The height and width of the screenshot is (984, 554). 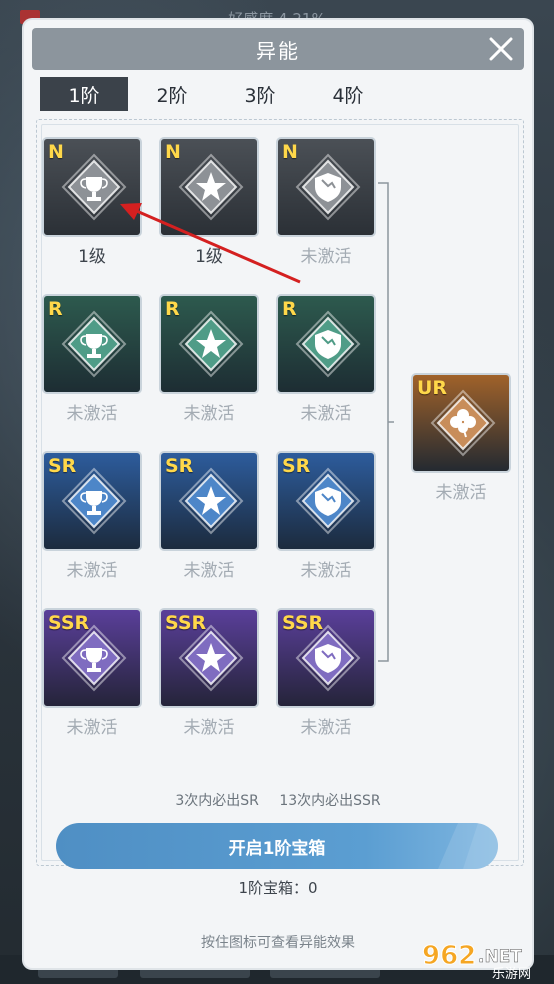 What do you see at coordinates (217, 801) in the screenshot?
I see `sr-guarantee-text: 3次内必出SR` at bounding box center [217, 801].